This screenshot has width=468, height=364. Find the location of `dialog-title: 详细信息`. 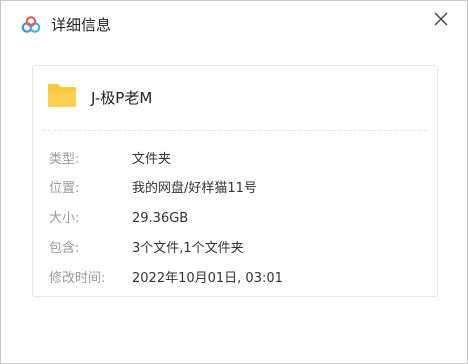

dialog-title: 详细信息 is located at coordinates (81, 25).